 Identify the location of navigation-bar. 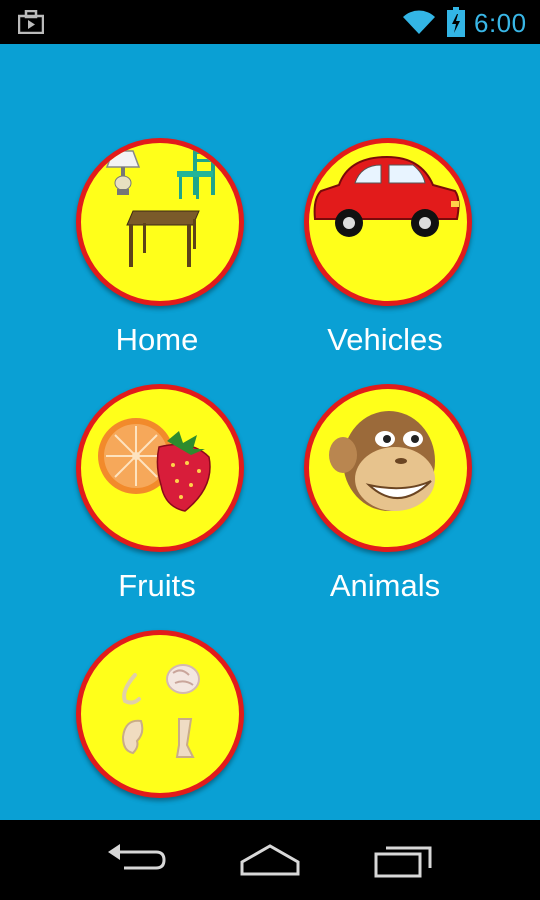
(270, 860).